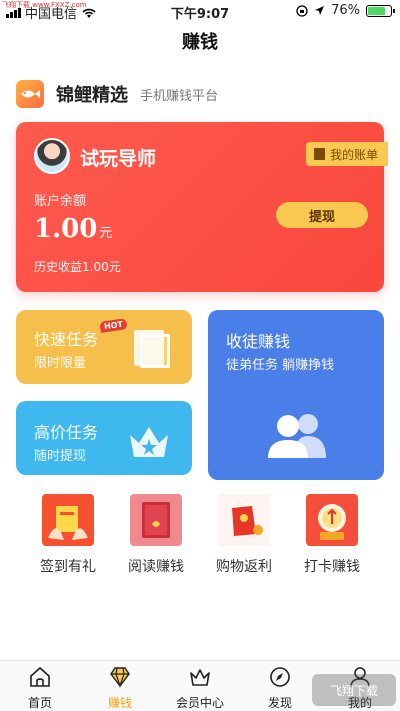  What do you see at coordinates (244, 567) in the screenshot?
I see `quick-item-label: 购物返利` at bounding box center [244, 567].